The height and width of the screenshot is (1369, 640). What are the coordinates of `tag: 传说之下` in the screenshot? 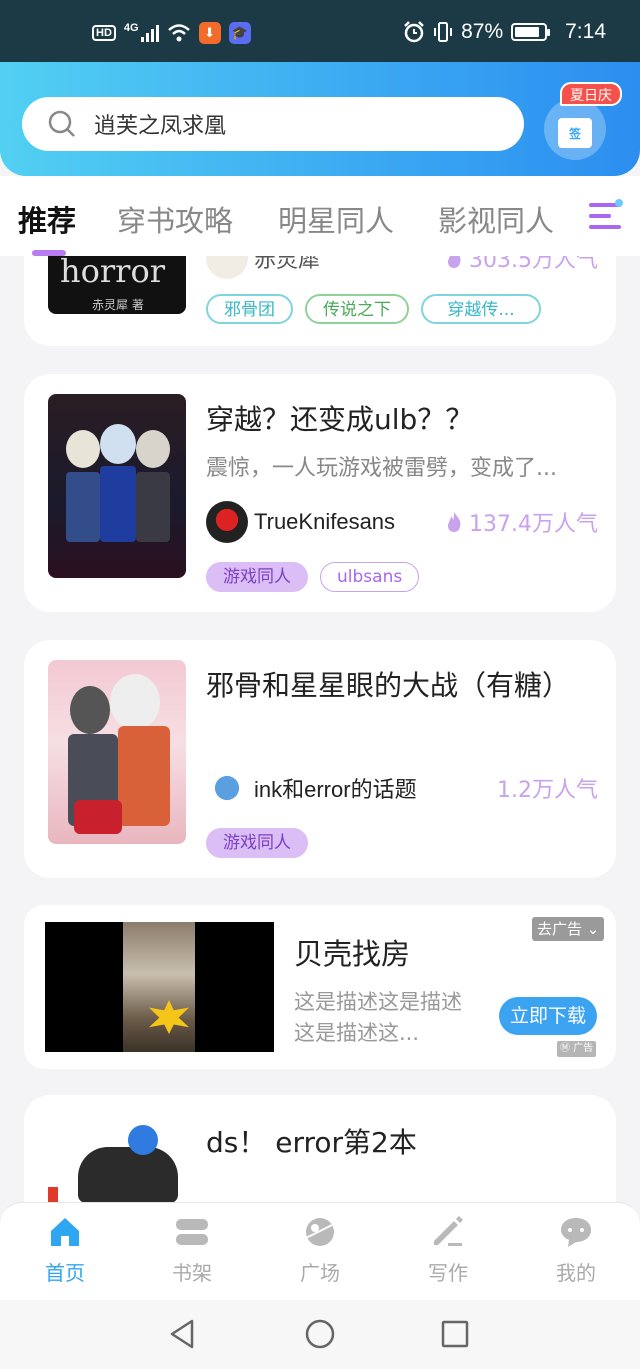 It's located at (357, 309).